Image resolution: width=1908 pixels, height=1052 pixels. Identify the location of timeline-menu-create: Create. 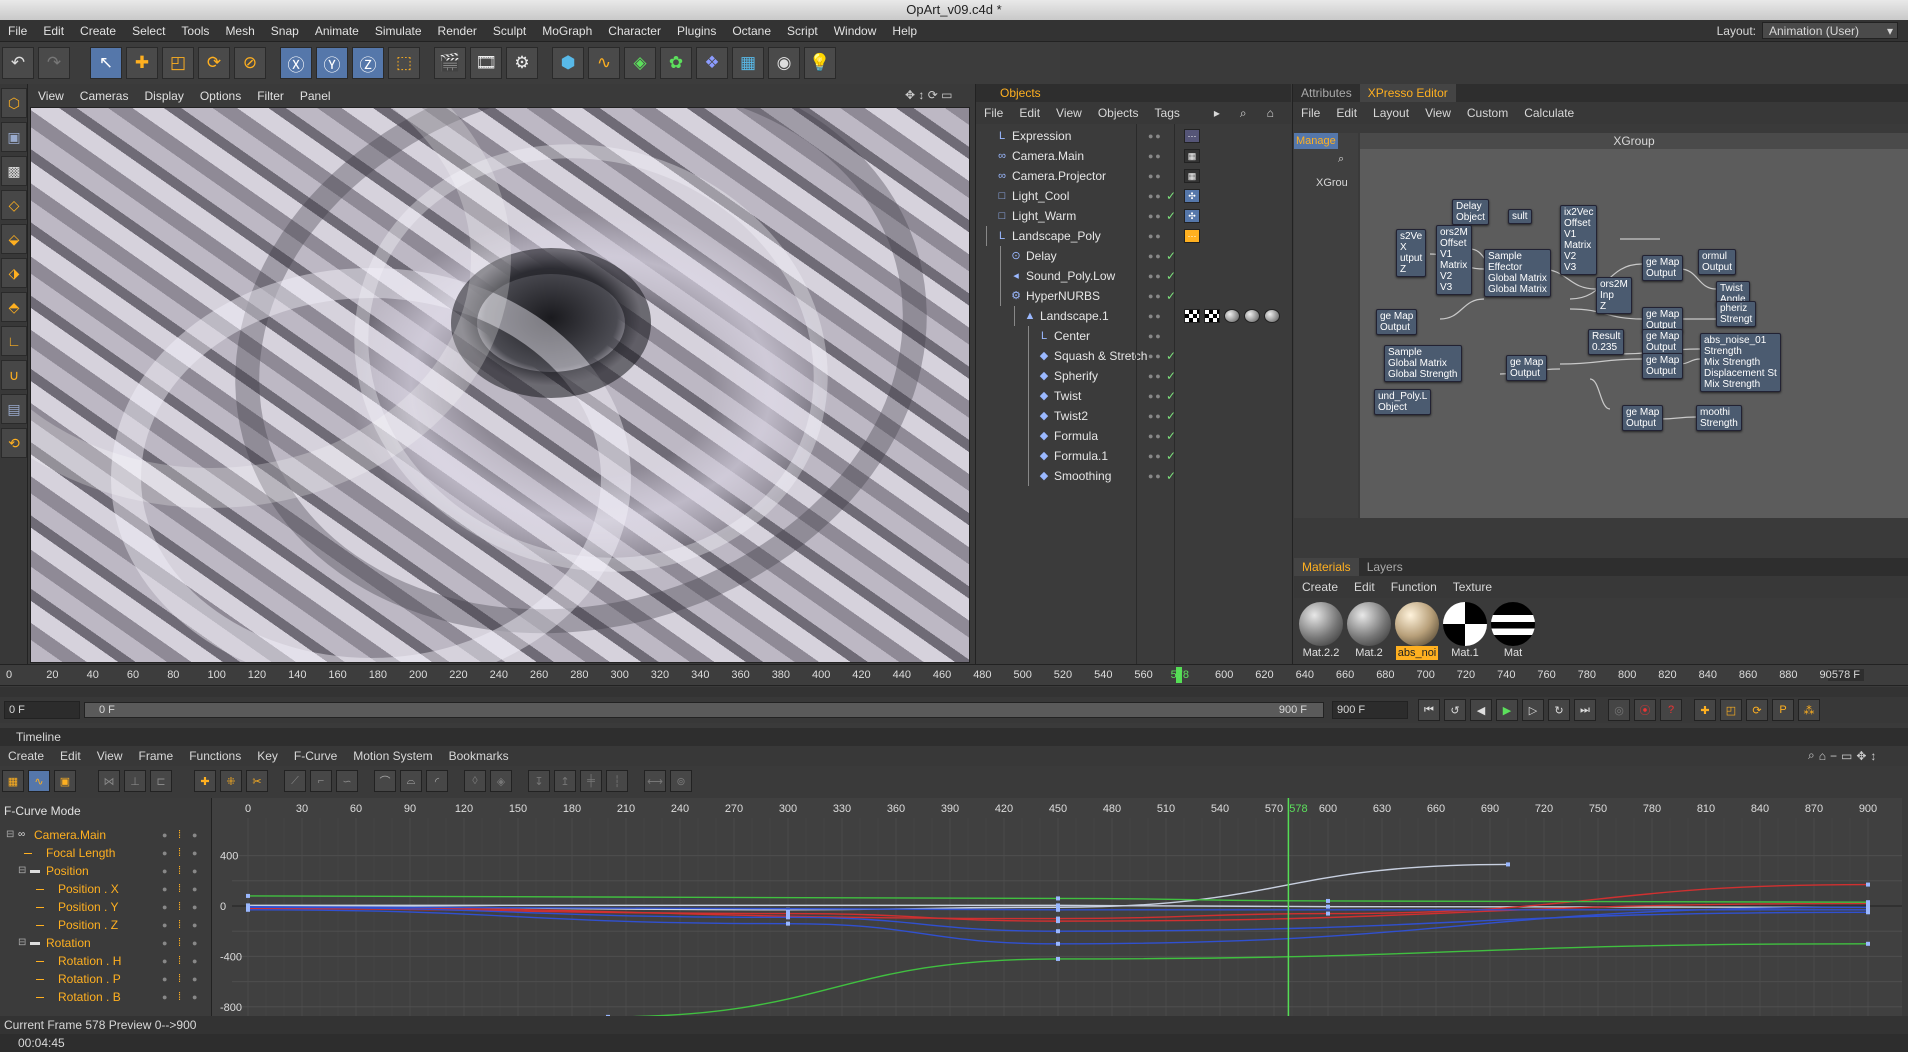
(26, 756).